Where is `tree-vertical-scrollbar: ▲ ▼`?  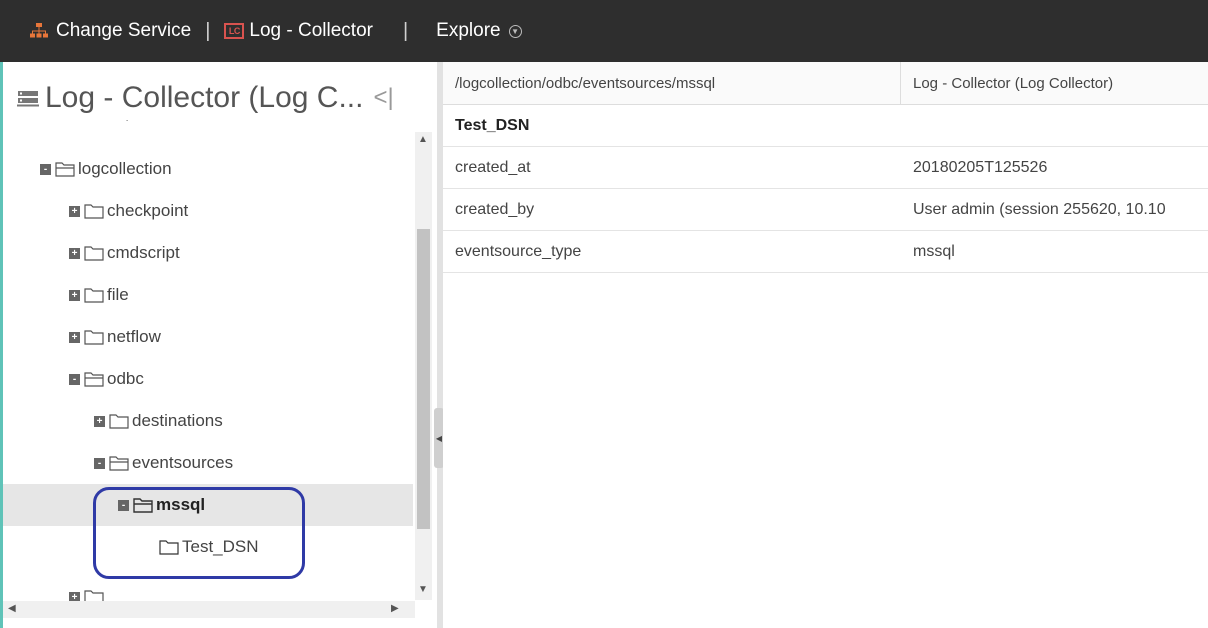 tree-vertical-scrollbar: ▲ ▼ is located at coordinates (423, 366).